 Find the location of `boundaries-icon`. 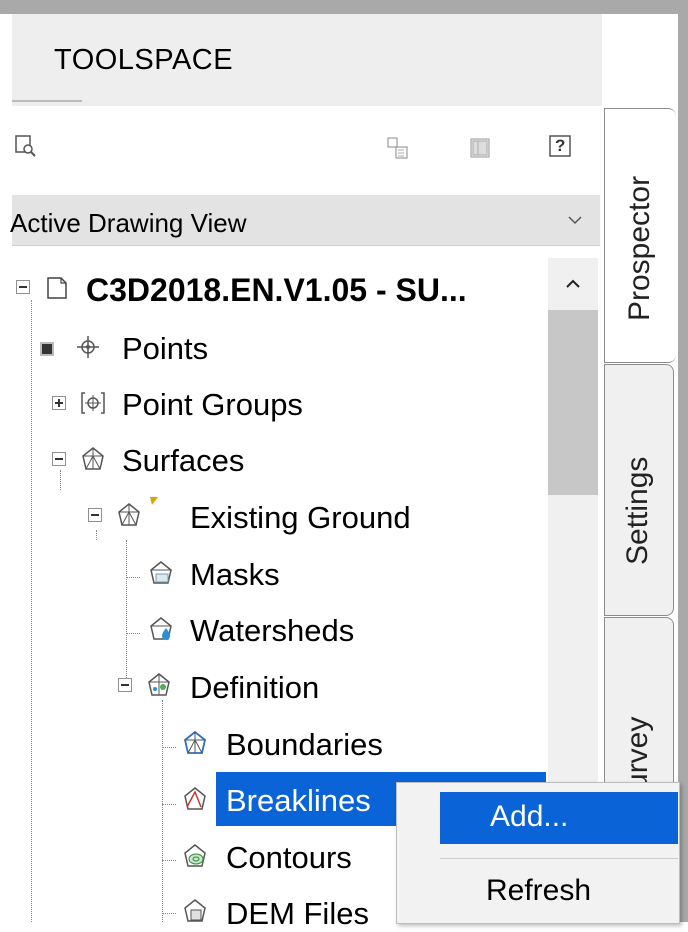

boundaries-icon is located at coordinates (195, 743).